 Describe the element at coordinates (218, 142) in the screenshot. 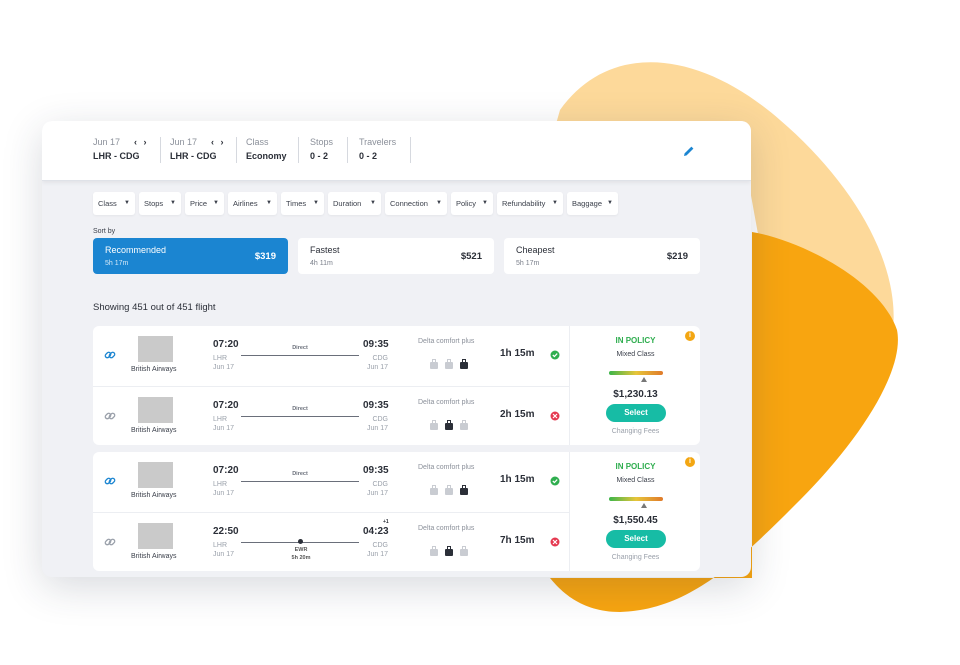

I see `segment-2-arrows-icon: ‹ ›` at that location.